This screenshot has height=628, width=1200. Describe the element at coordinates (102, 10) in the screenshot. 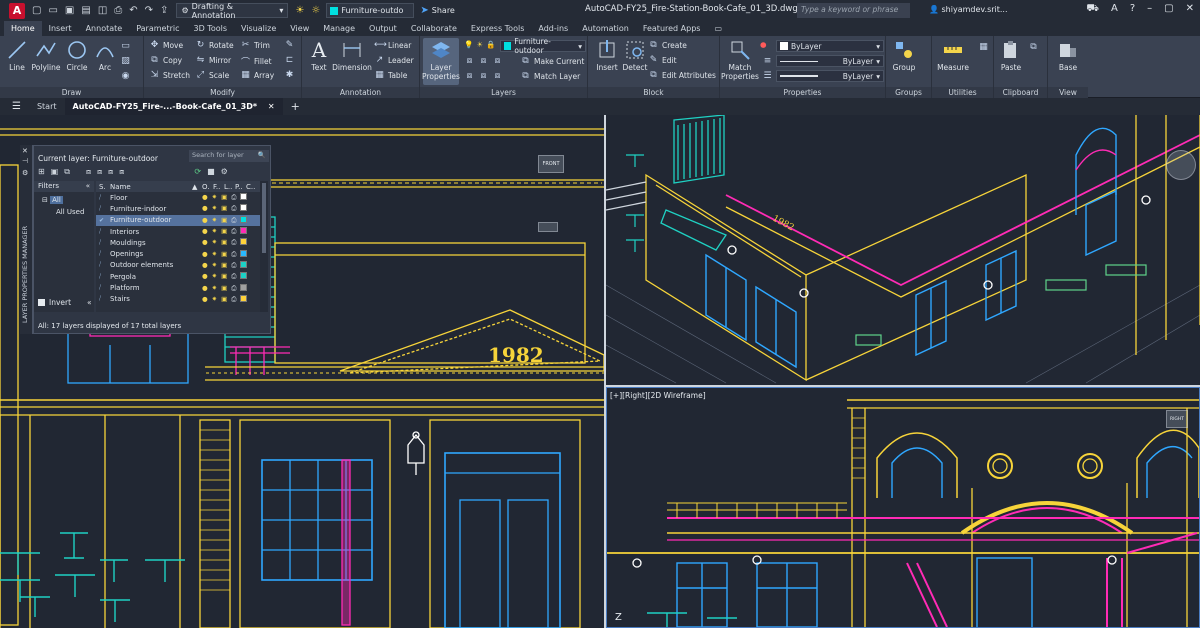

I see `web-open-icon: ◫` at that location.